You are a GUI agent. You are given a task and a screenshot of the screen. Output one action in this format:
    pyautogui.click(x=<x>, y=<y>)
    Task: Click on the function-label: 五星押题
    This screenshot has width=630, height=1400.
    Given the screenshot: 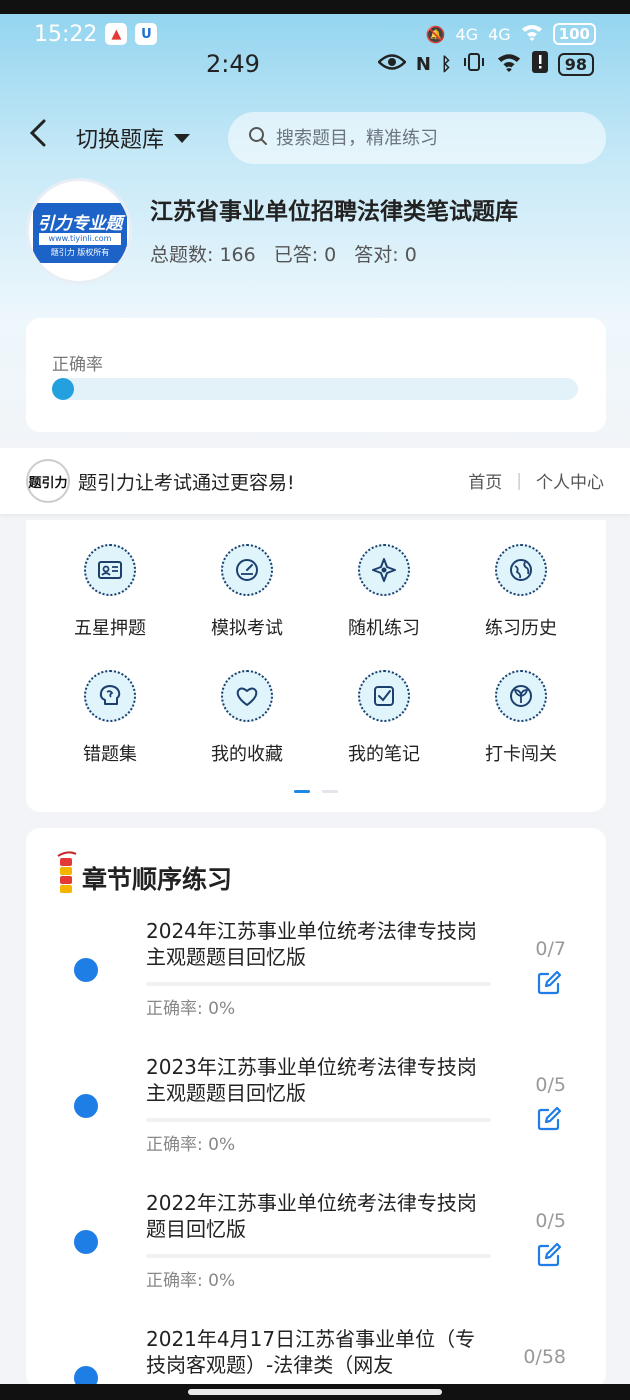 What is the action you would take?
    pyautogui.click(x=110, y=628)
    